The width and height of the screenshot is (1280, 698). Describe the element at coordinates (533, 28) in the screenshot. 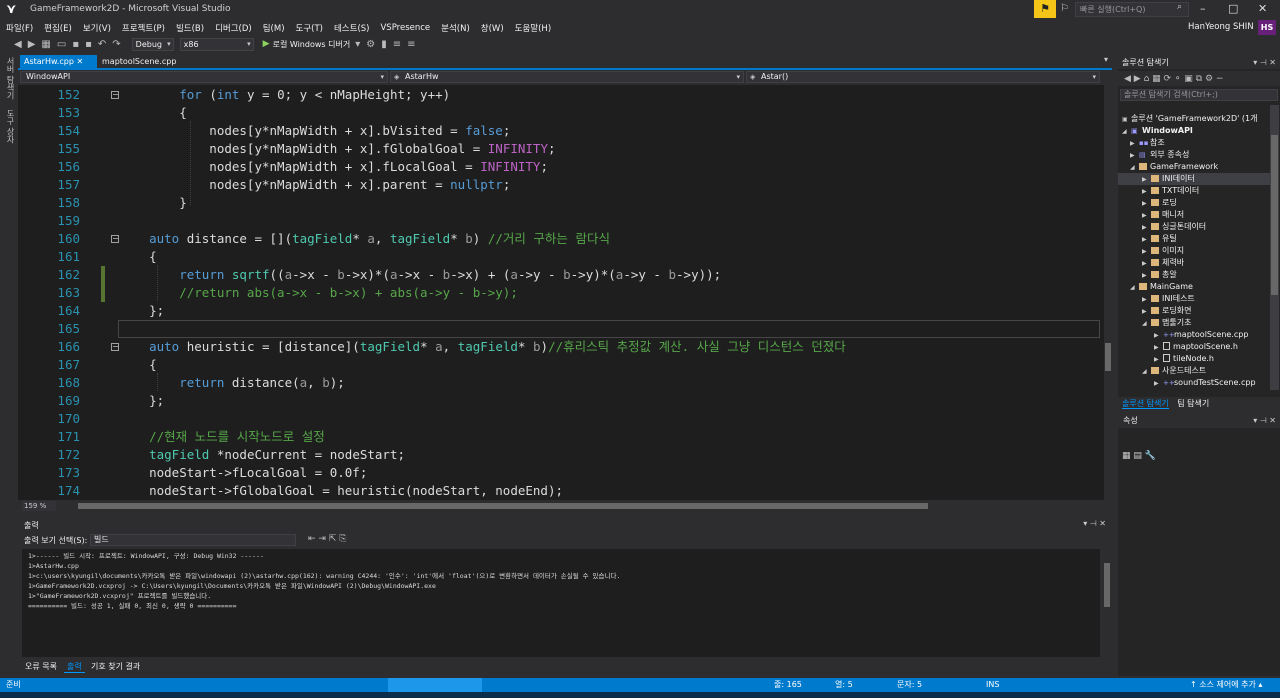

I see `menu-help: 도움말(H)` at that location.